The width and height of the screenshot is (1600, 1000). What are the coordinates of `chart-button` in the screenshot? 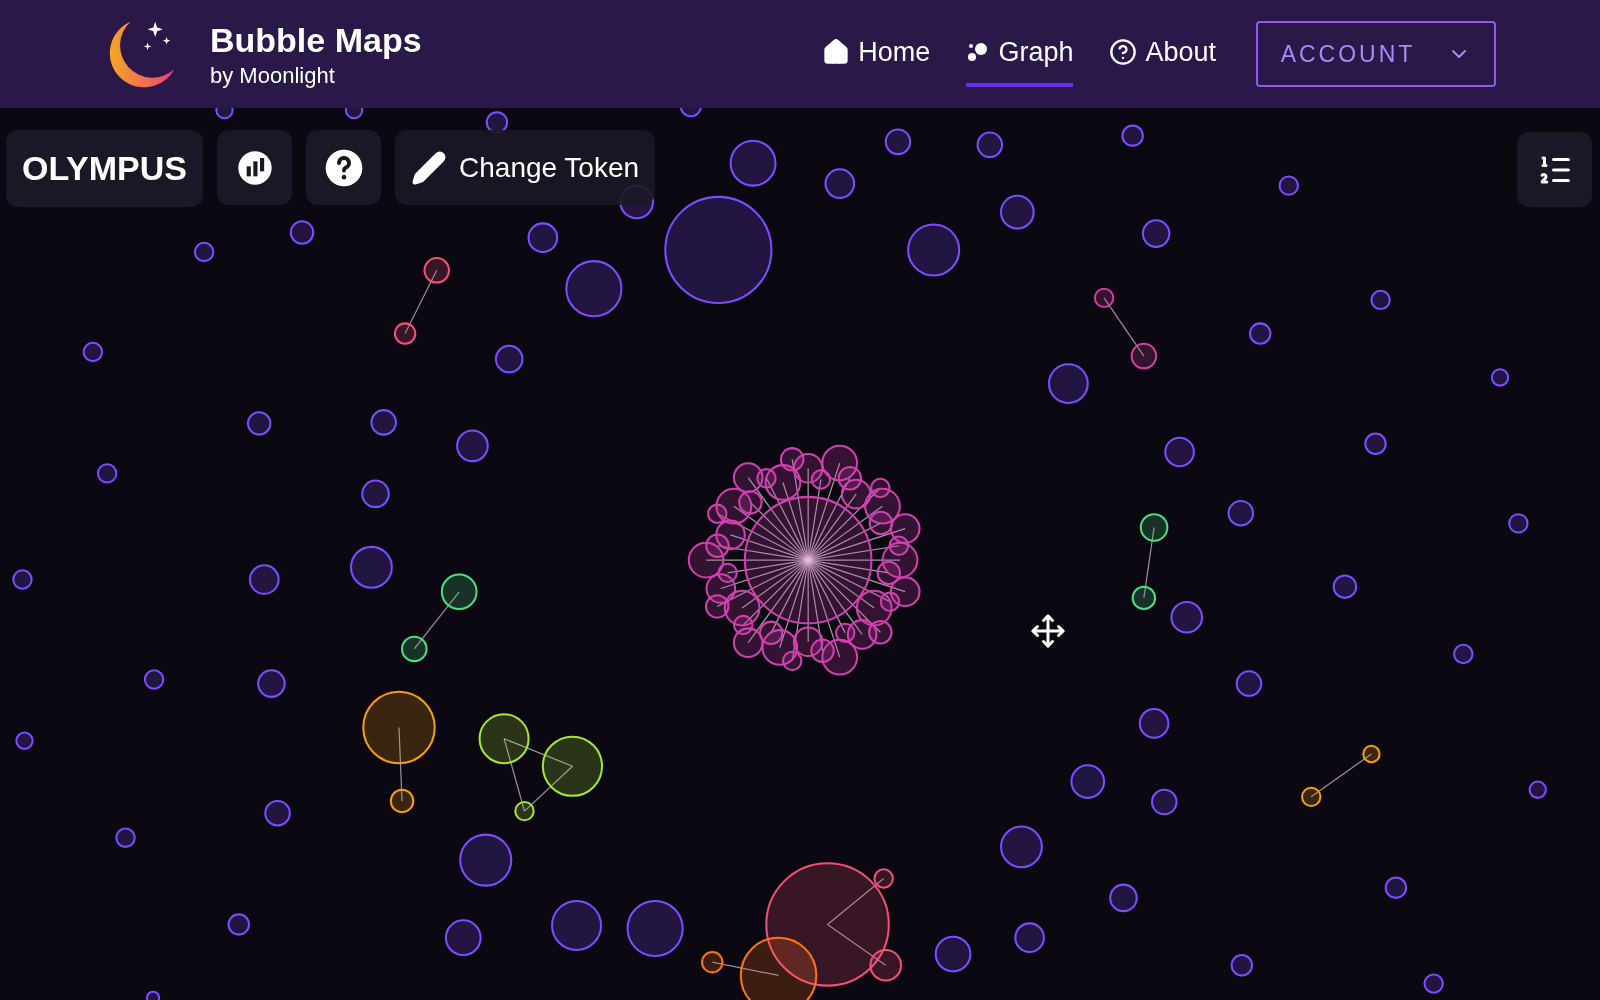 It's located at (254, 167).